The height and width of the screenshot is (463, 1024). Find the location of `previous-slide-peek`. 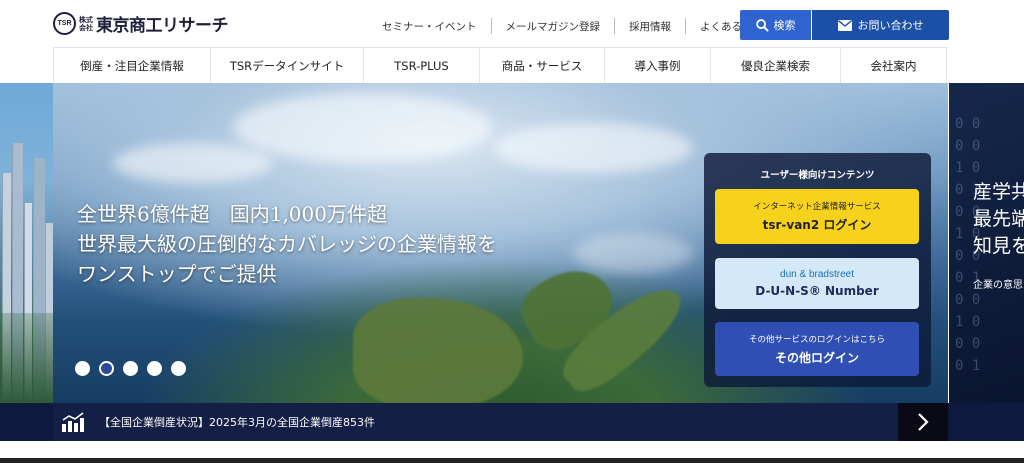

previous-slide-peek is located at coordinates (26, 243).